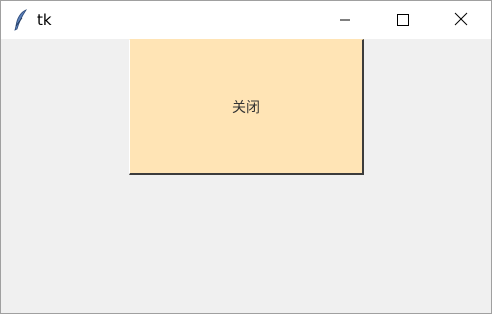  Describe the element at coordinates (246, 20) in the screenshot. I see `title-bar: tk` at that location.